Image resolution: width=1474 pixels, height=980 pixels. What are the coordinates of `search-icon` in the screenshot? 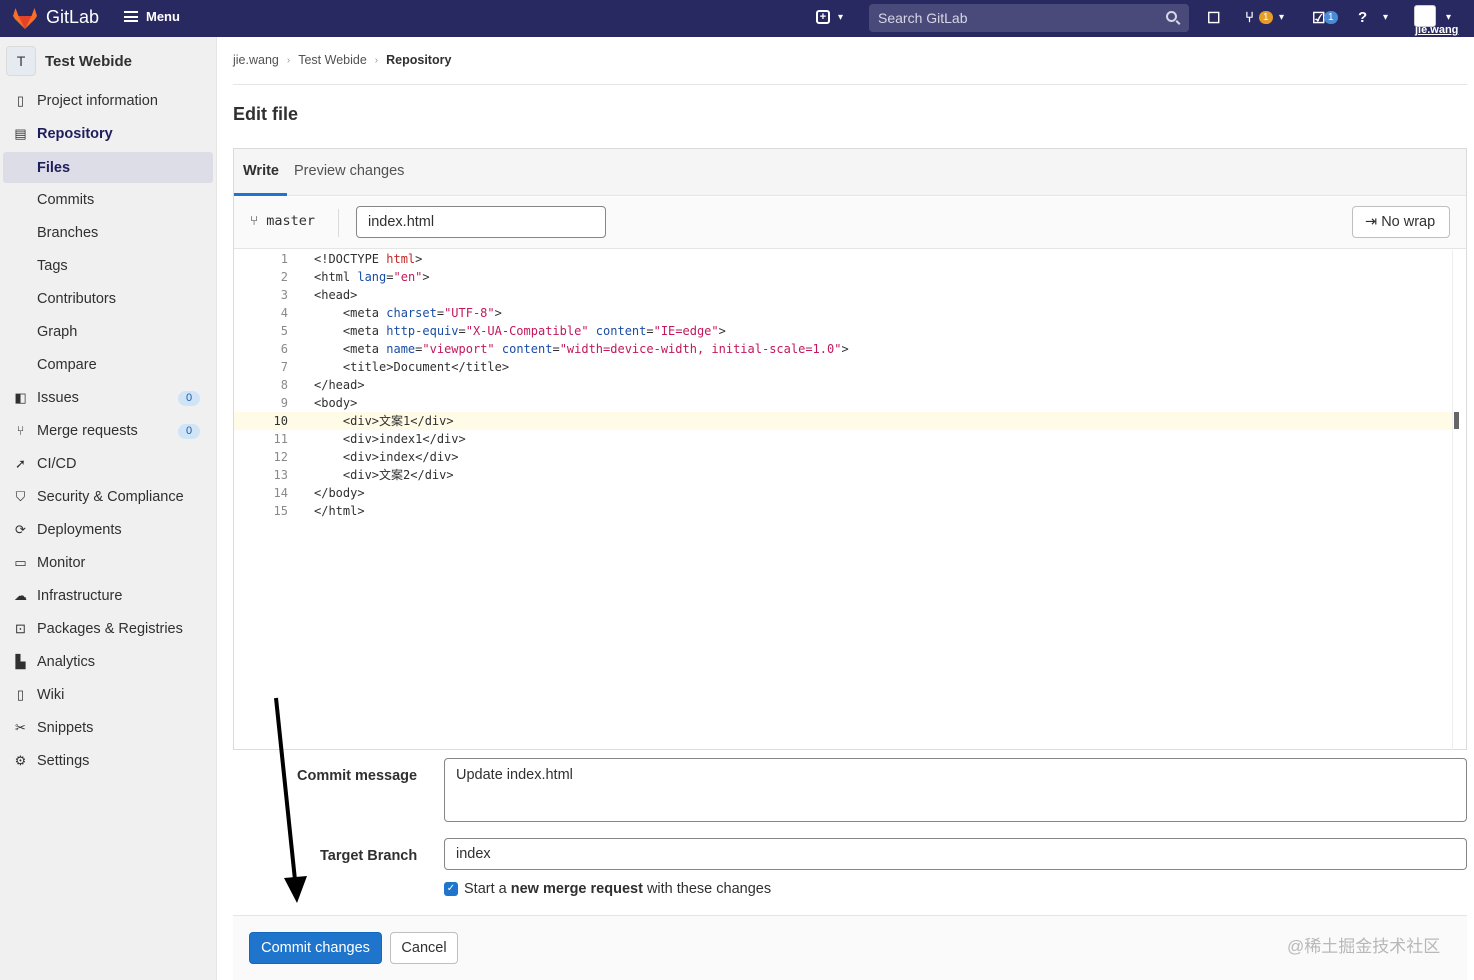 It's located at (1171, 16).